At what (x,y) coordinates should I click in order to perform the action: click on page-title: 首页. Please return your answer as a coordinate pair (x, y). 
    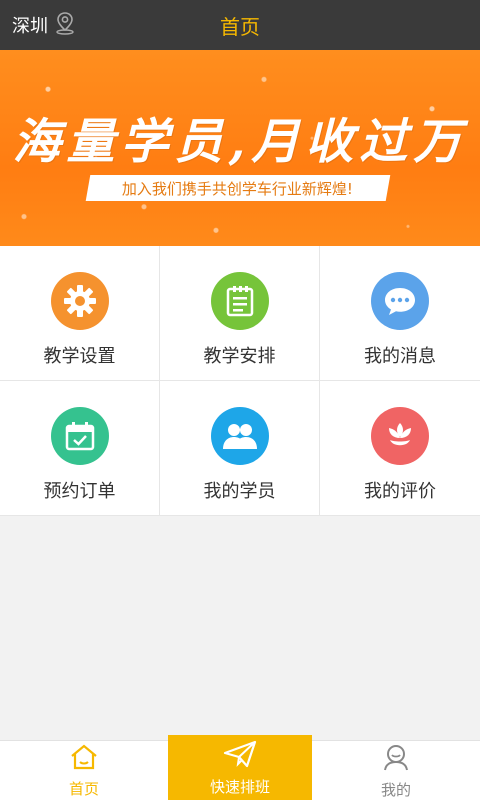
    Looking at the image, I should click on (240, 26).